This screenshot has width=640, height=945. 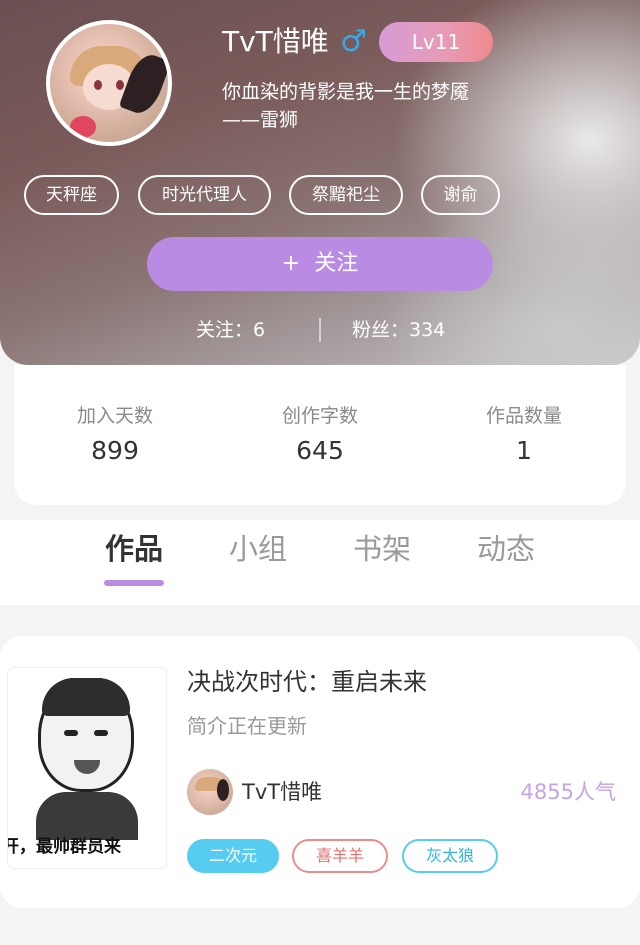 I want to click on profile-tag: 天秤座, so click(x=71, y=195).